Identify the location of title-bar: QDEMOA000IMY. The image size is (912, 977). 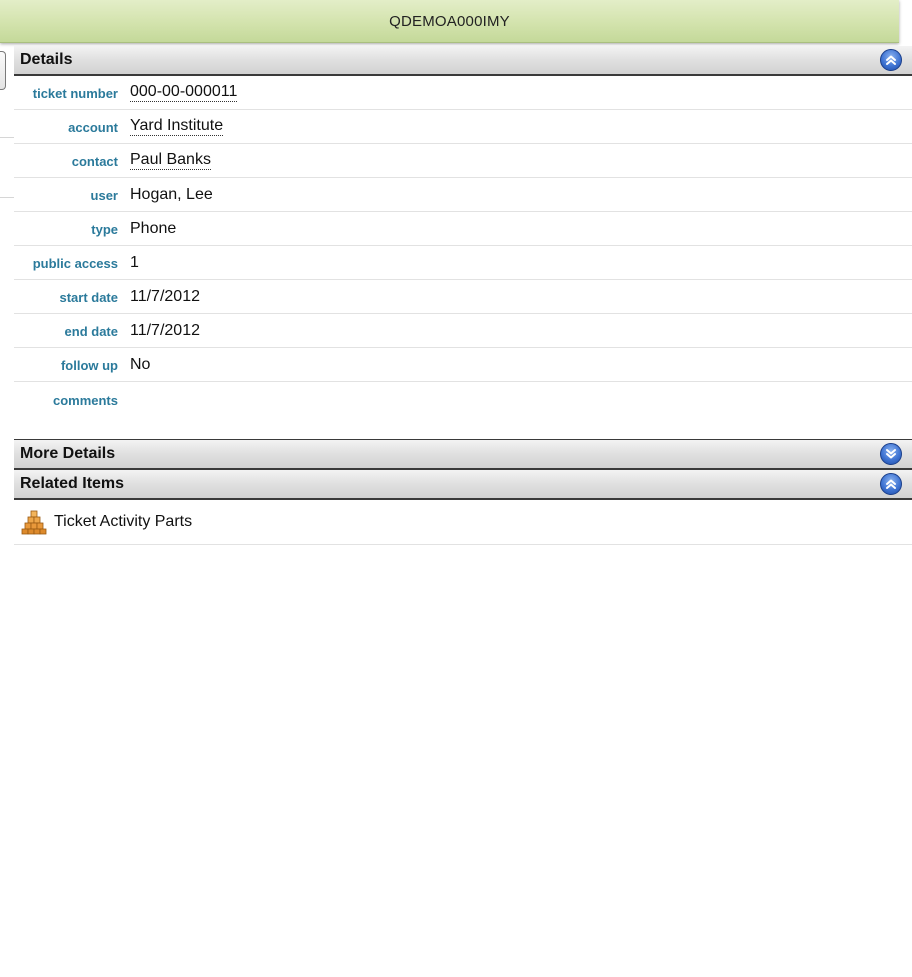
(449, 21).